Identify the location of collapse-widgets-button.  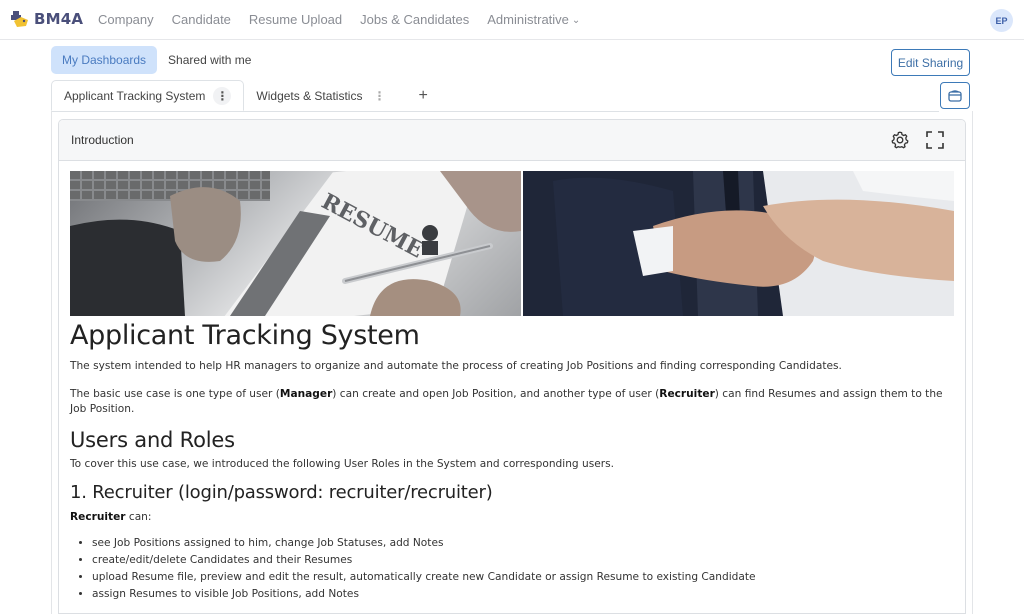
(955, 95).